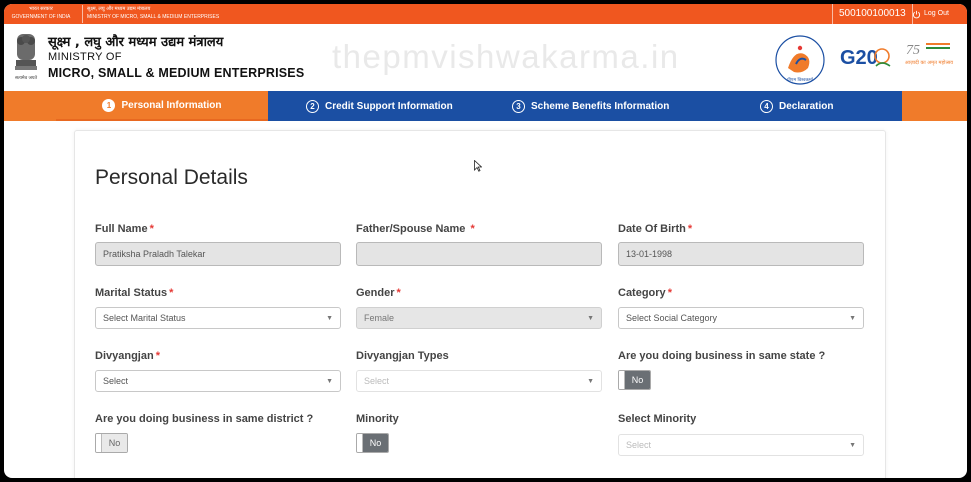  Describe the element at coordinates (741, 445) in the screenshot. I see `select-minority-select: Select ▼` at that location.